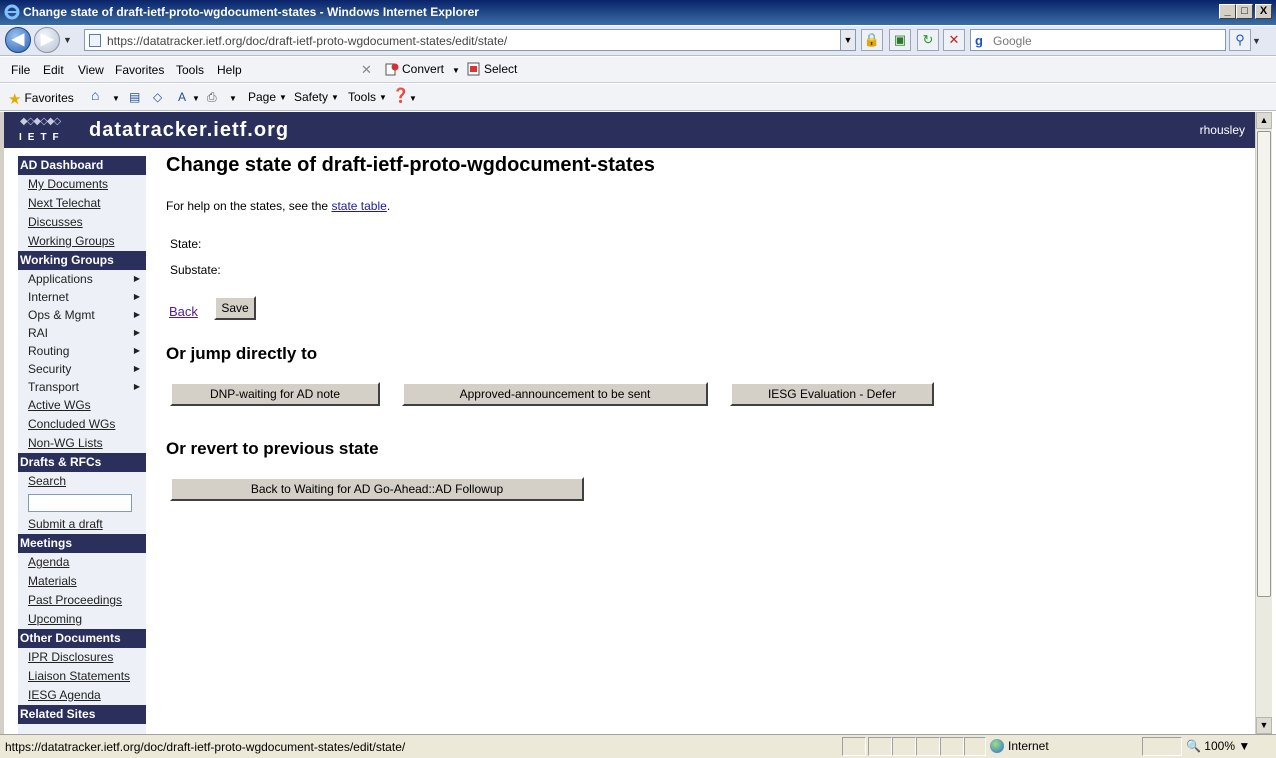 The image size is (1276, 758). Describe the element at coordinates (190, 70) in the screenshot. I see `menu-tools: Tools` at that location.